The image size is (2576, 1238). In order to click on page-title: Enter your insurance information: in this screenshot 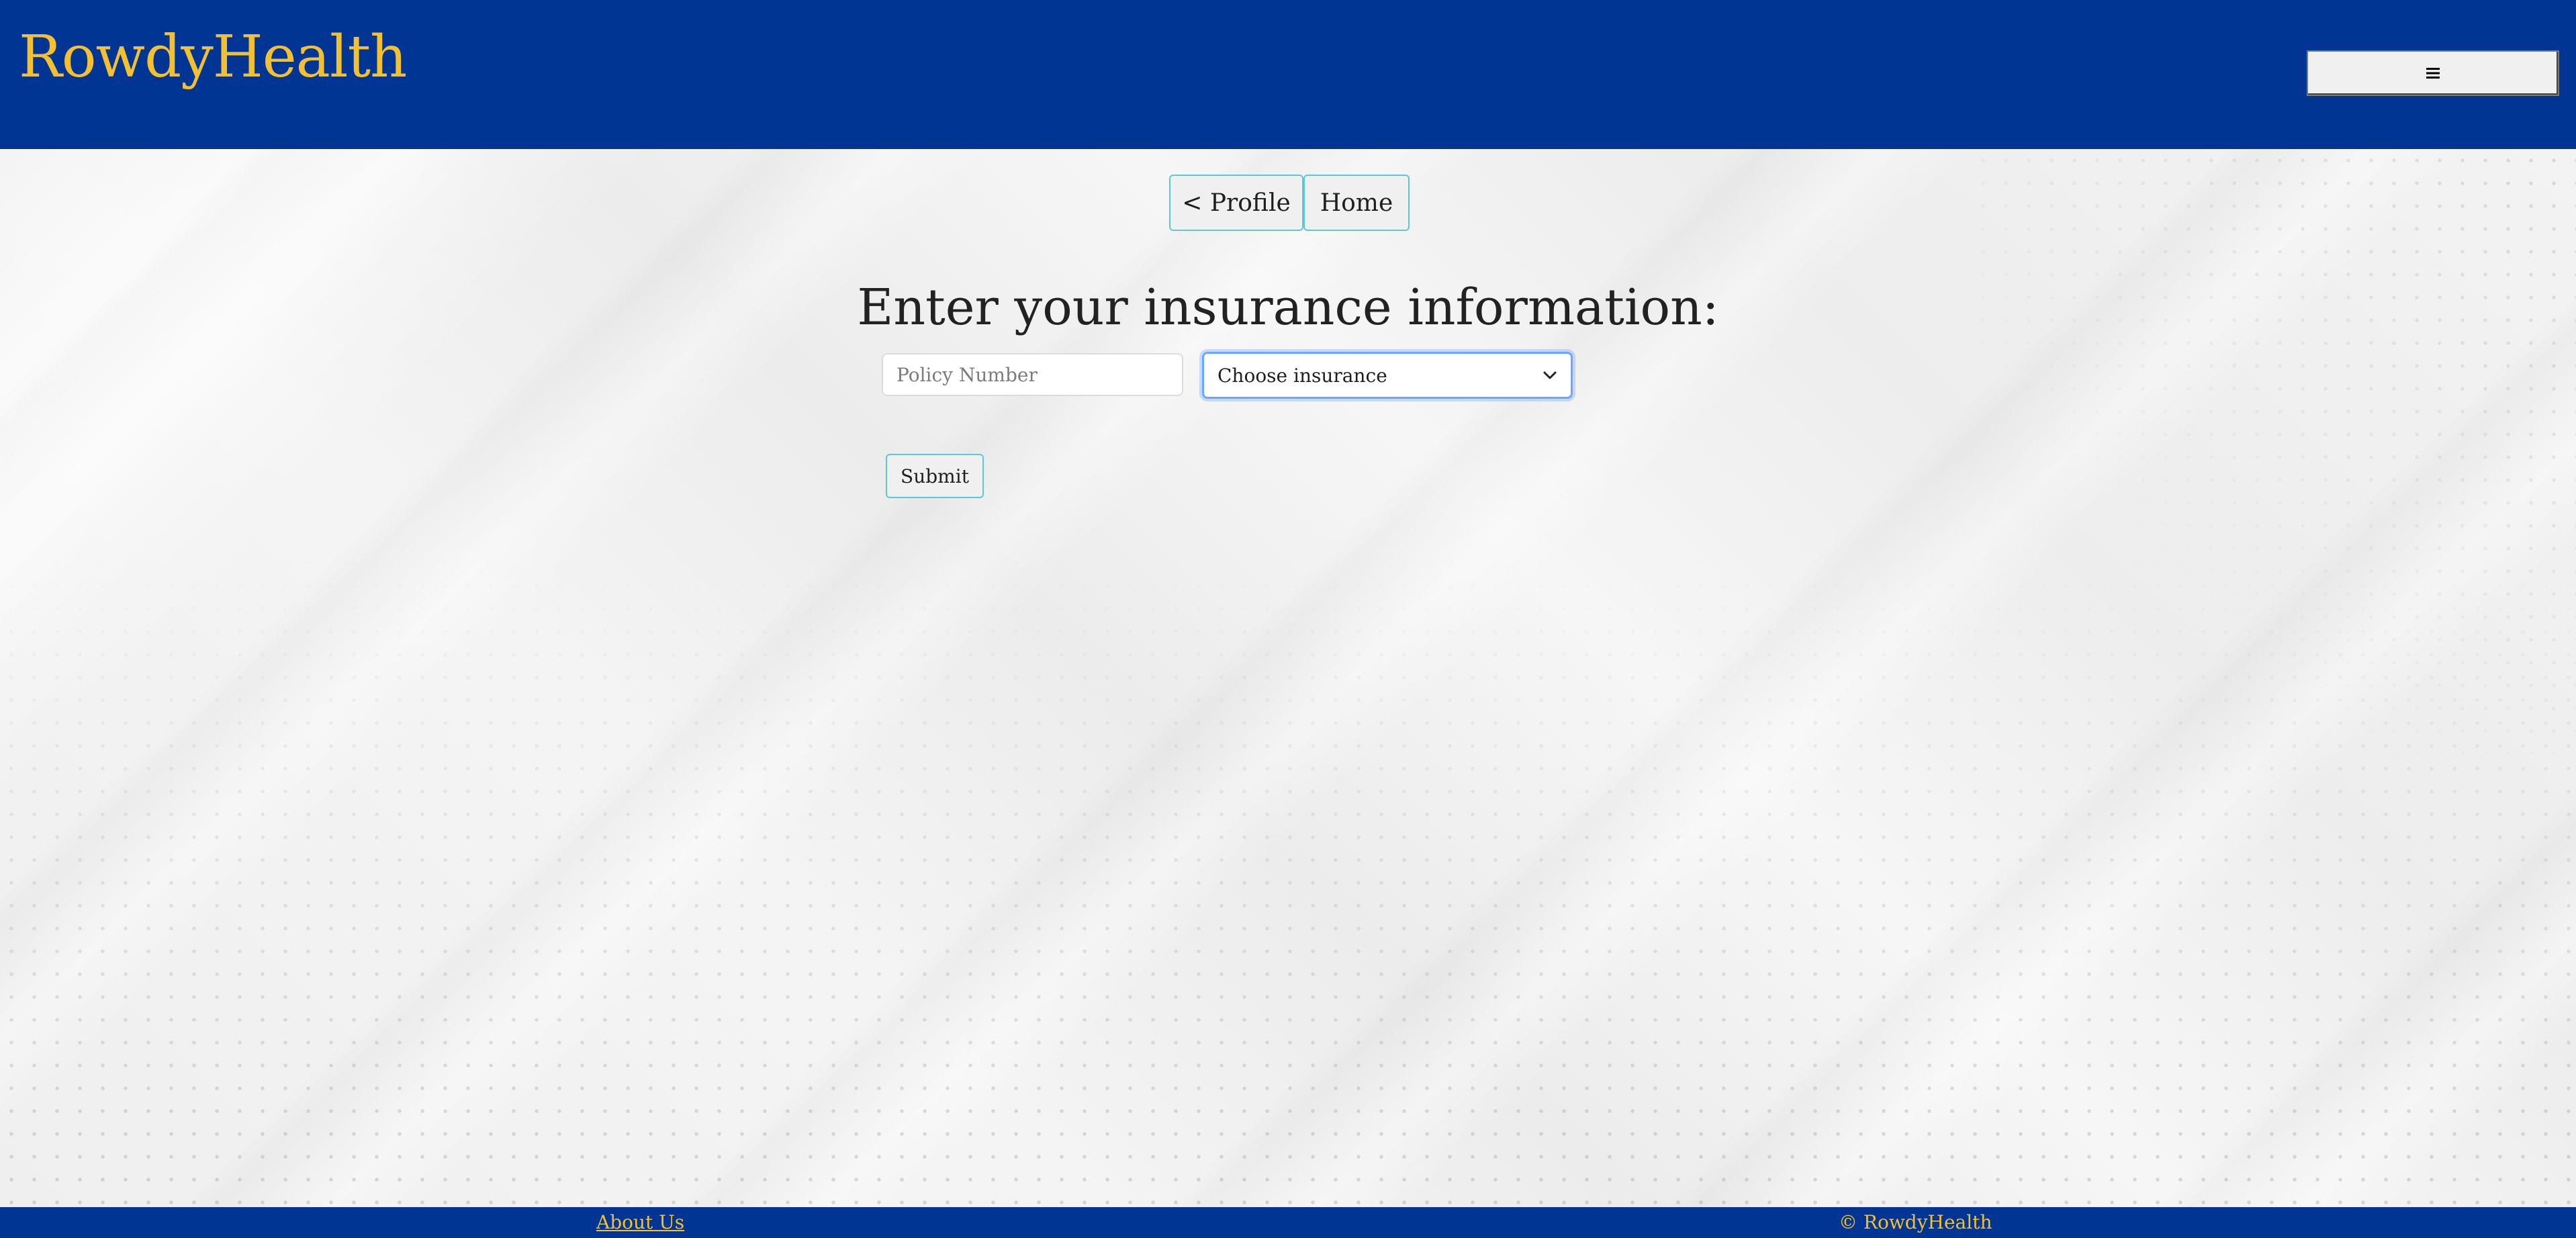, I will do `click(1288, 307)`.